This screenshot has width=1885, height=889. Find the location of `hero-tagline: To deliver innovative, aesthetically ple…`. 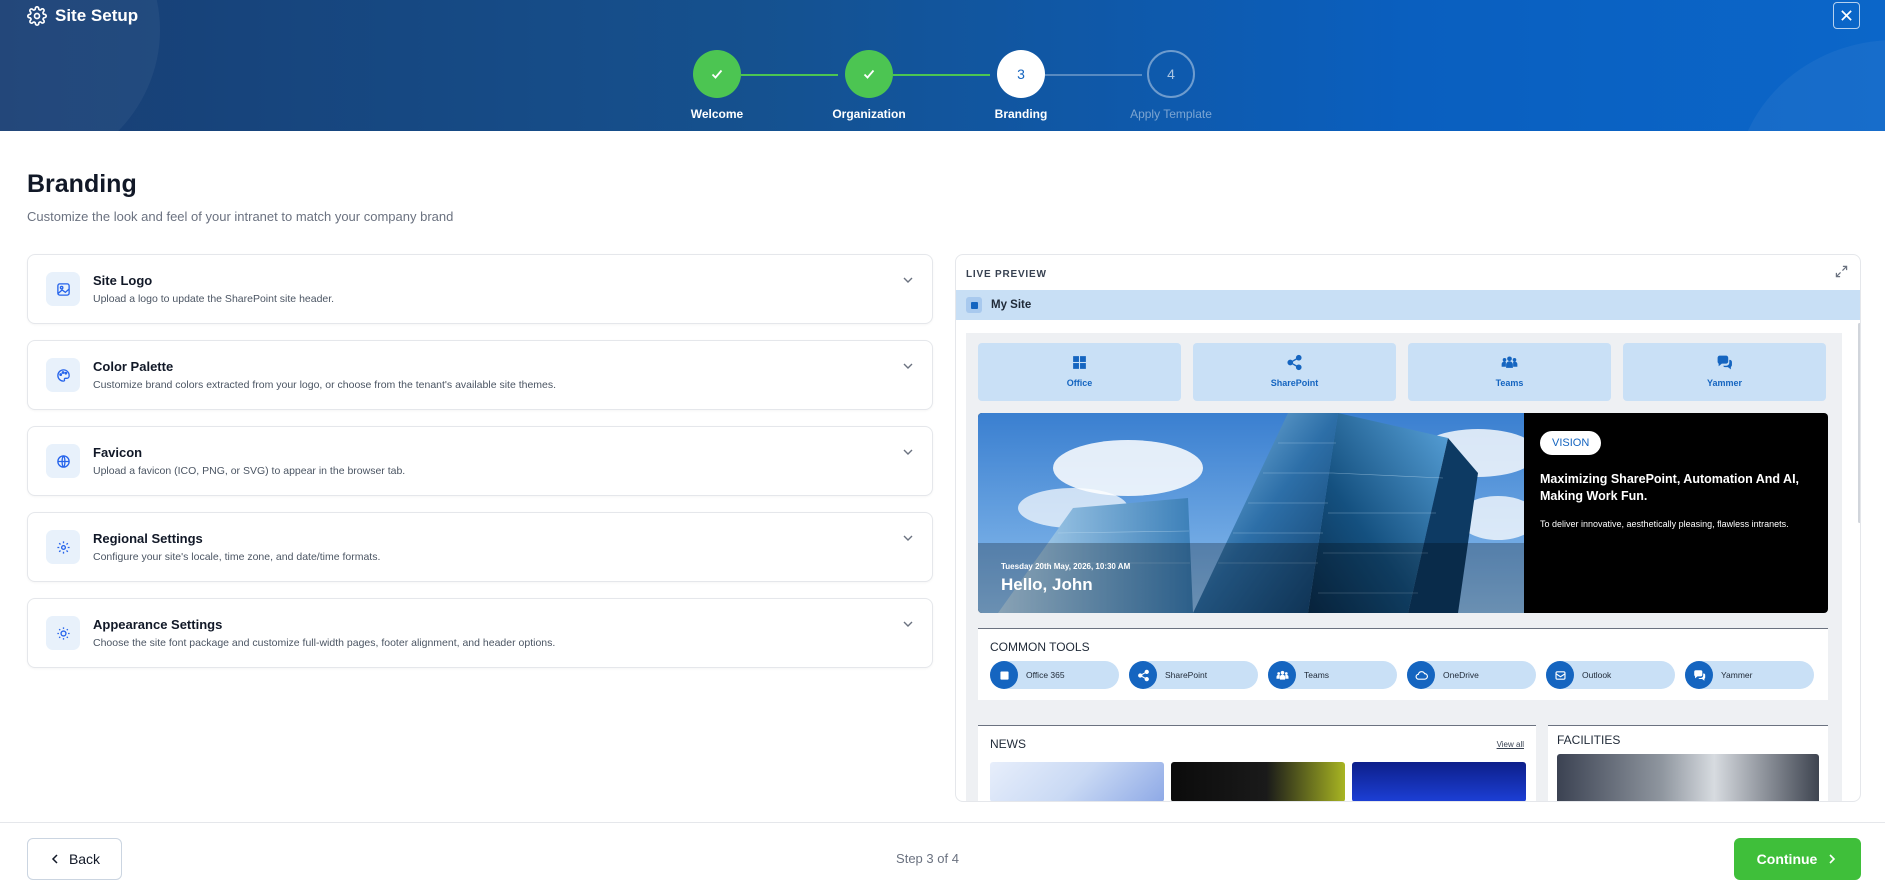

hero-tagline: To deliver innovative, aesthetically ple… is located at coordinates (1664, 524).